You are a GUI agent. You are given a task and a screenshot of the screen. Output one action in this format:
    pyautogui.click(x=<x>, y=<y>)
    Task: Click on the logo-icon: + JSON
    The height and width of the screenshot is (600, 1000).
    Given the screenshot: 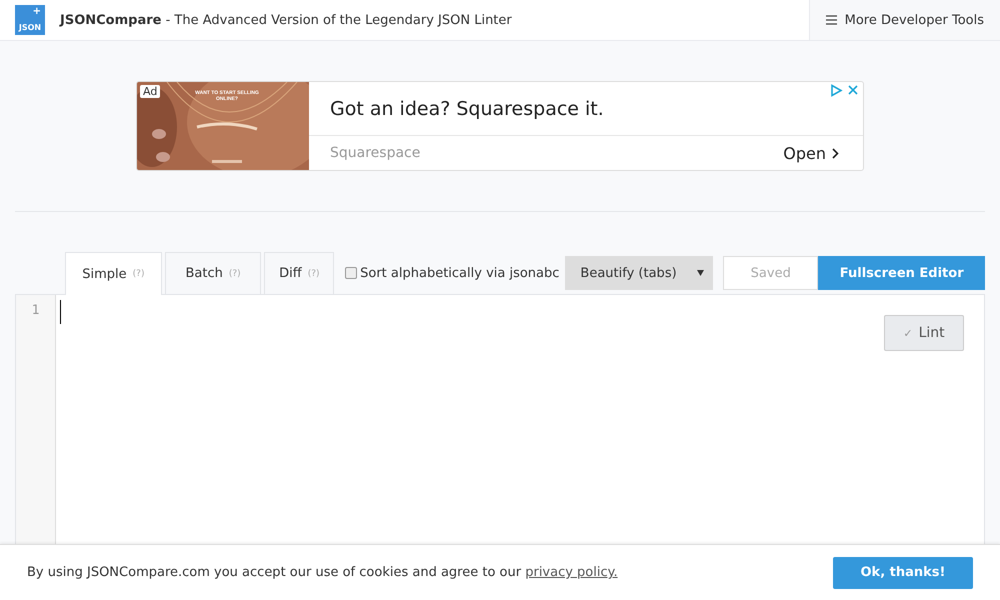 What is the action you would take?
    pyautogui.click(x=30, y=20)
    